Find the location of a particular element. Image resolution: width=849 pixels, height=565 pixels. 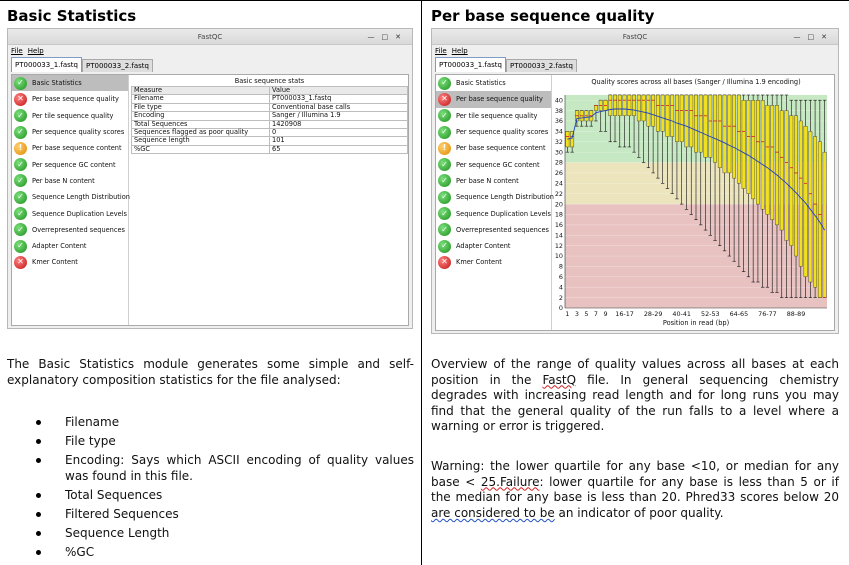

y-tick-label: 8 is located at coordinates (561, 267).